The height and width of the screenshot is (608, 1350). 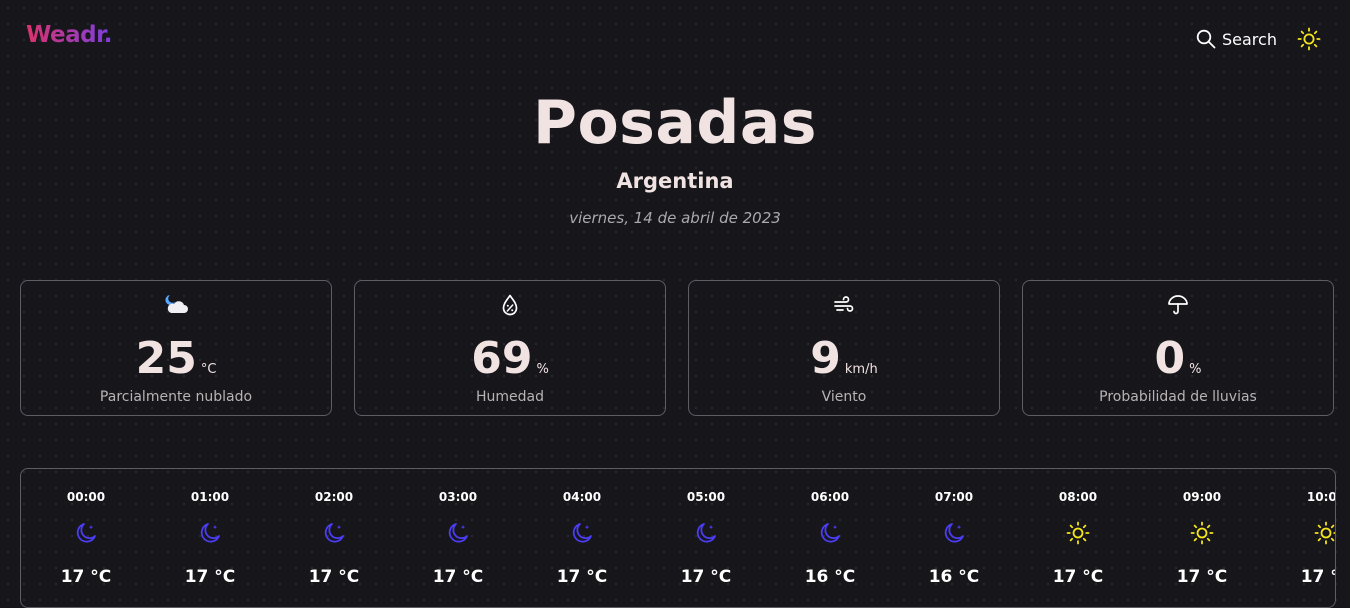 I want to click on hour-time: 03:00, so click(x=458, y=497).